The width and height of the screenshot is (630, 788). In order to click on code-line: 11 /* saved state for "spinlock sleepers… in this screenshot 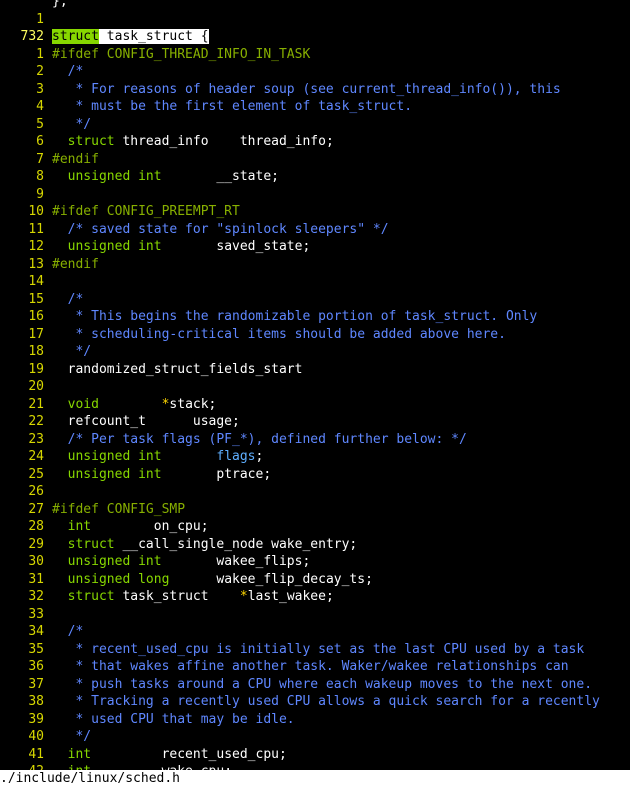, I will do `click(315, 230)`.